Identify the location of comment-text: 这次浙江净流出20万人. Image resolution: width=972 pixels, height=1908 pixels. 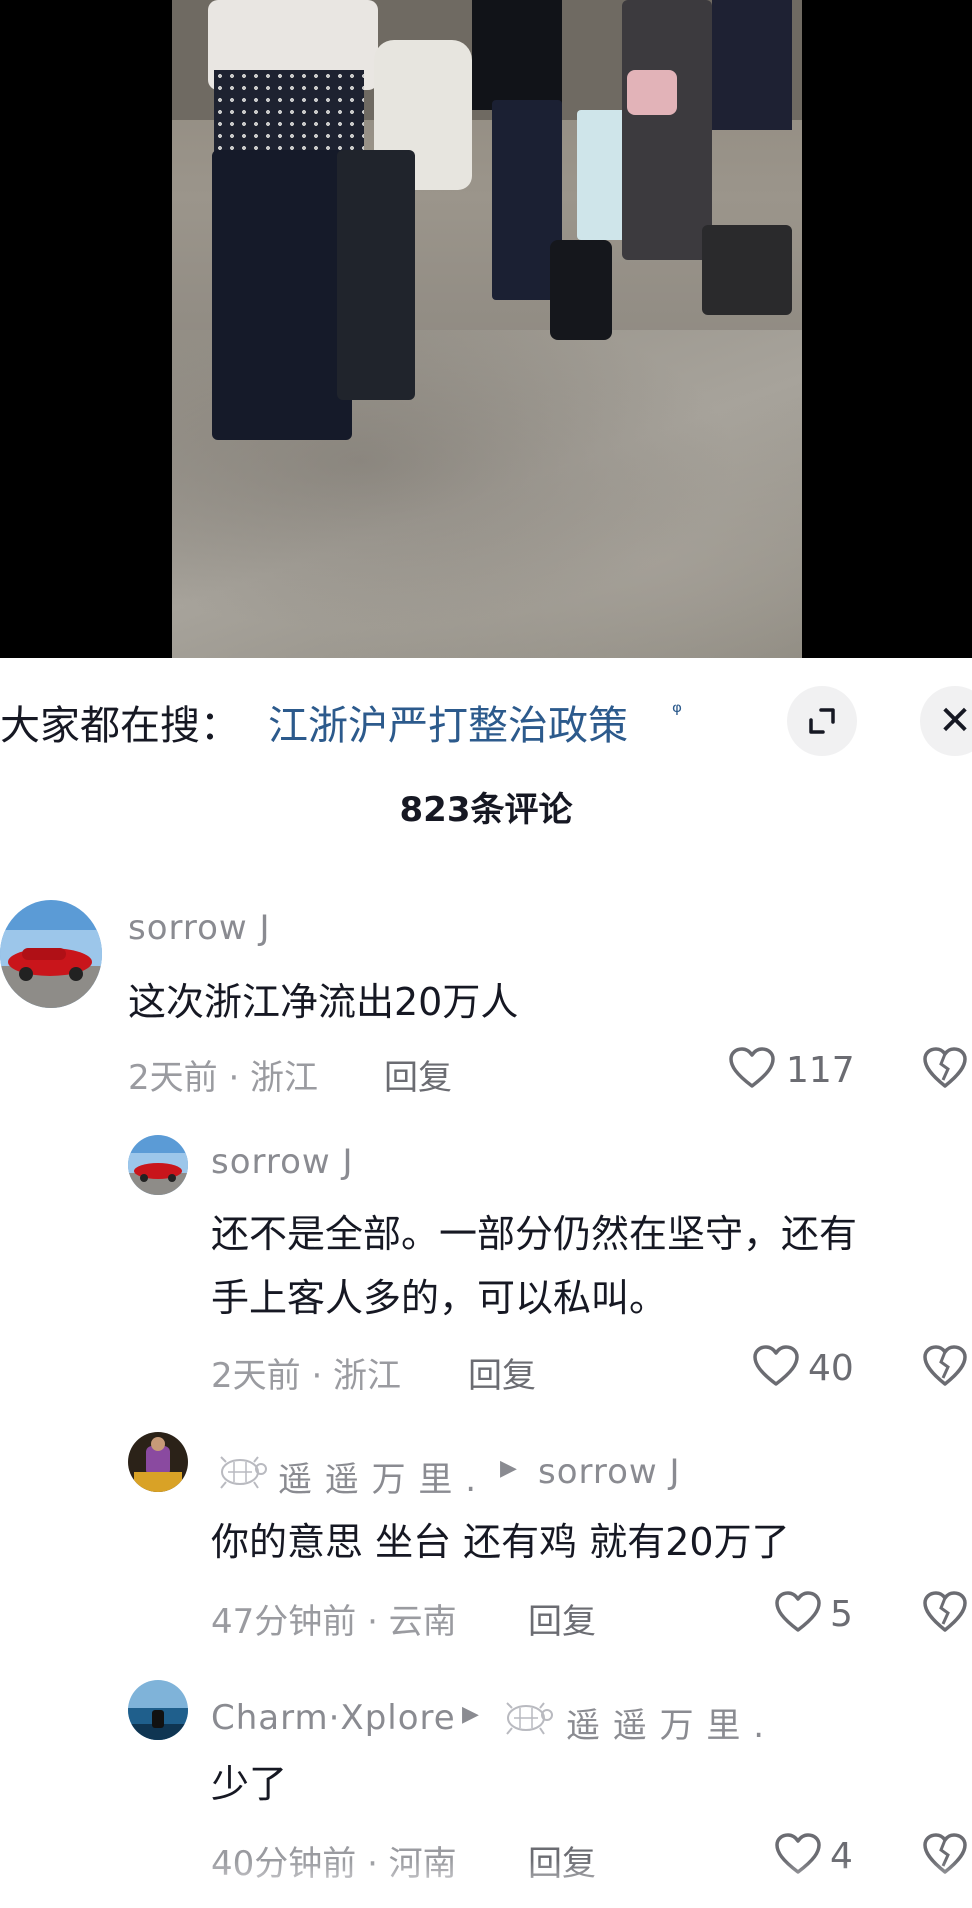
(323, 1002).